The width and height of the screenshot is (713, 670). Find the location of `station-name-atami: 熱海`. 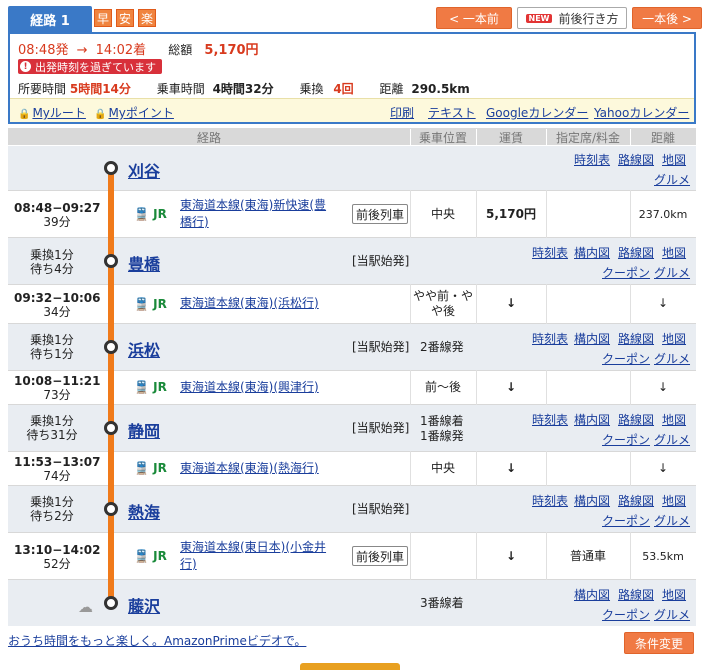

station-name-atami: 熱海 is located at coordinates (144, 511).